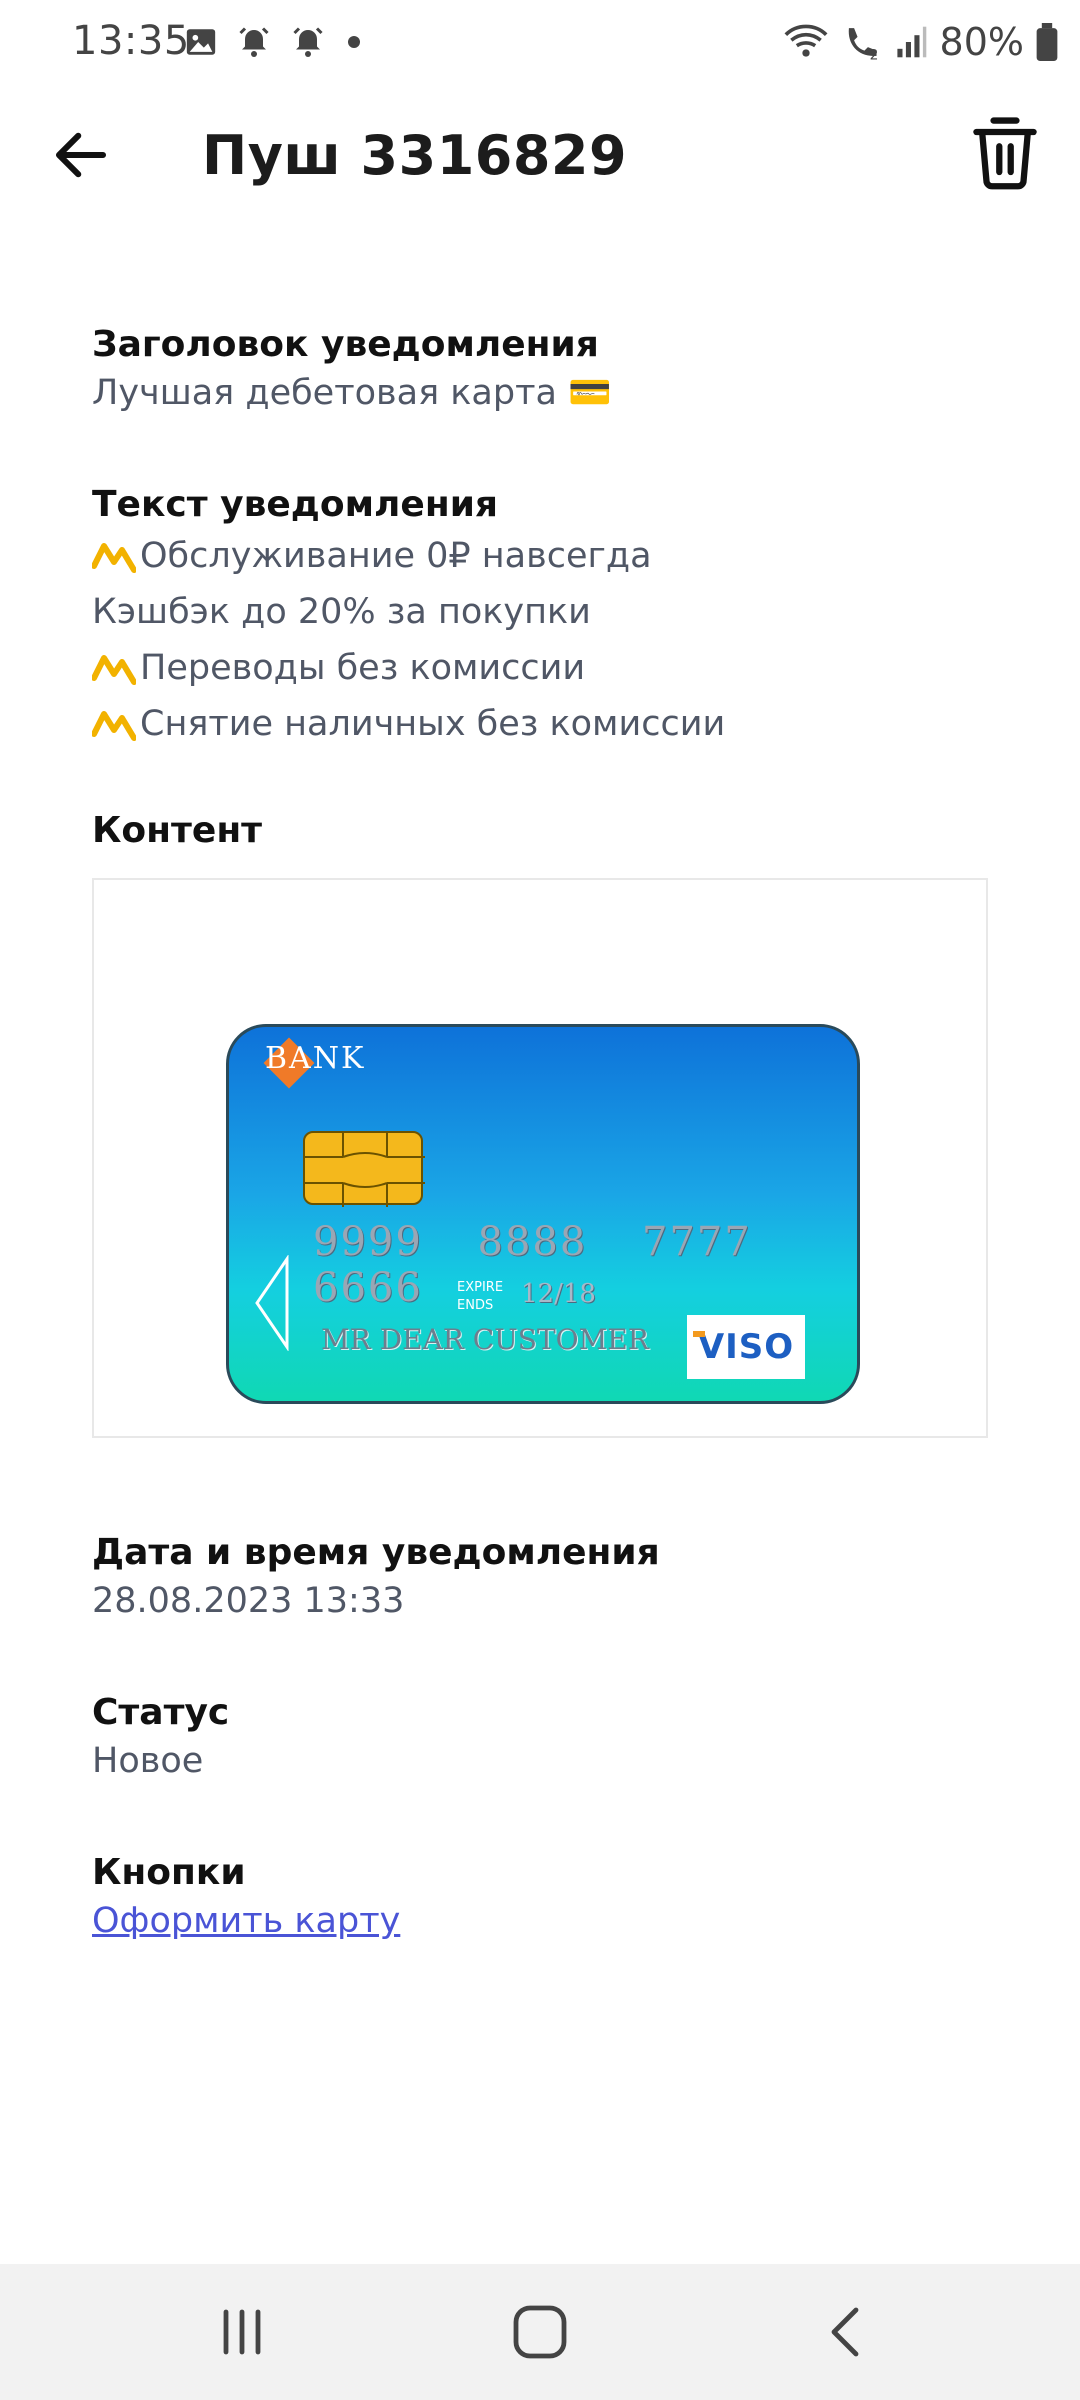 This screenshot has width=1080, height=2400. I want to click on card-expire-date: 12/18, so click(558, 1294).